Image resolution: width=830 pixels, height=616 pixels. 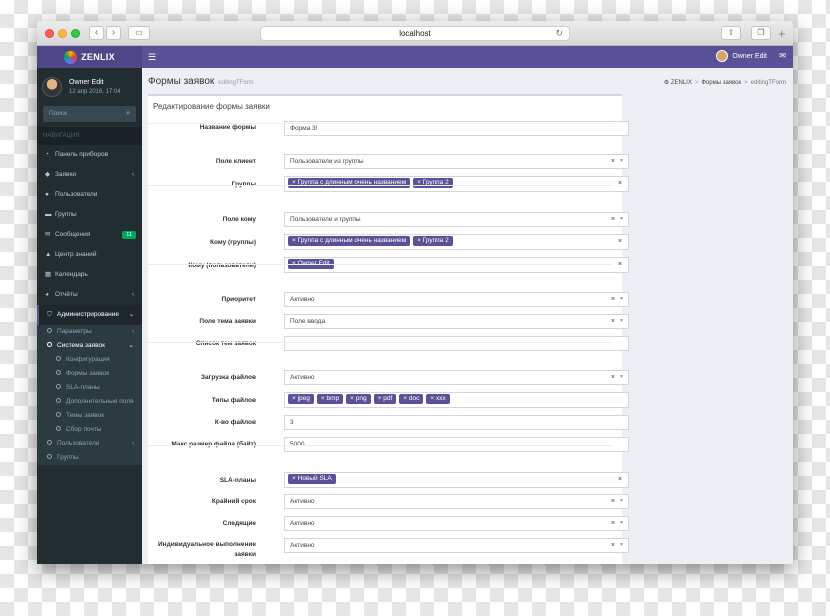 What do you see at coordinates (245, 554) in the screenshot?
I see `individual-label-line2: заявки` at bounding box center [245, 554].